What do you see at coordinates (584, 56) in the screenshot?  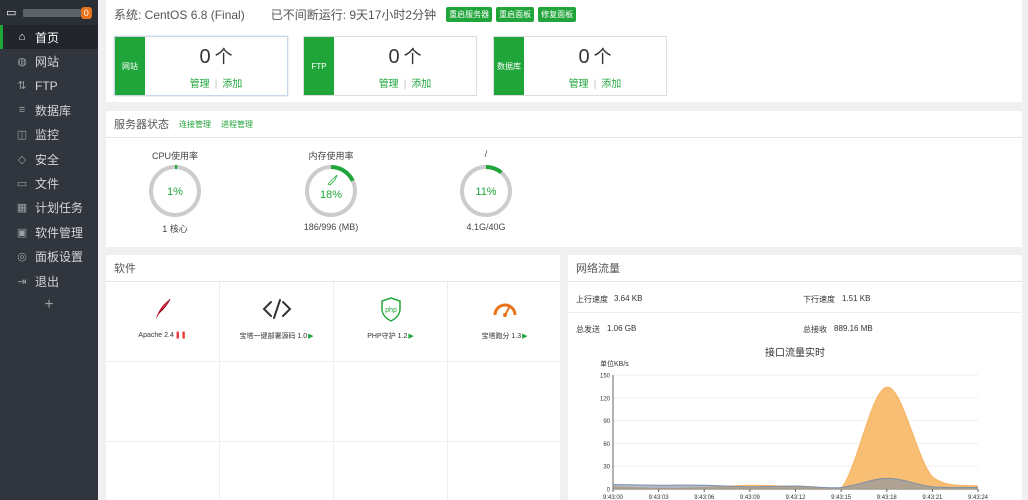 I see `database-count: 0` at bounding box center [584, 56].